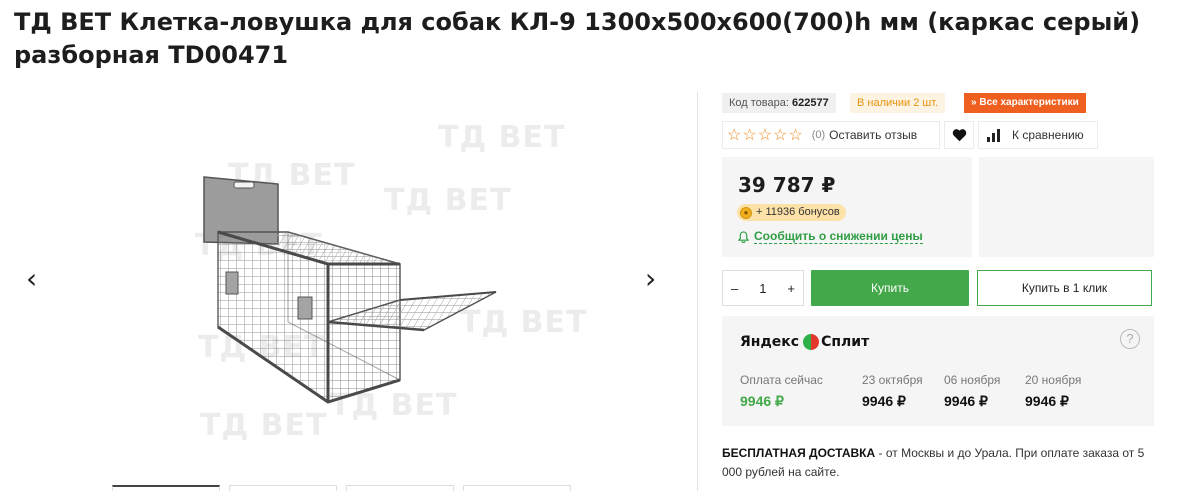 The image size is (1200, 491). Describe the element at coordinates (650, 279) in the screenshot. I see `next-image-arrow: ›` at that location.